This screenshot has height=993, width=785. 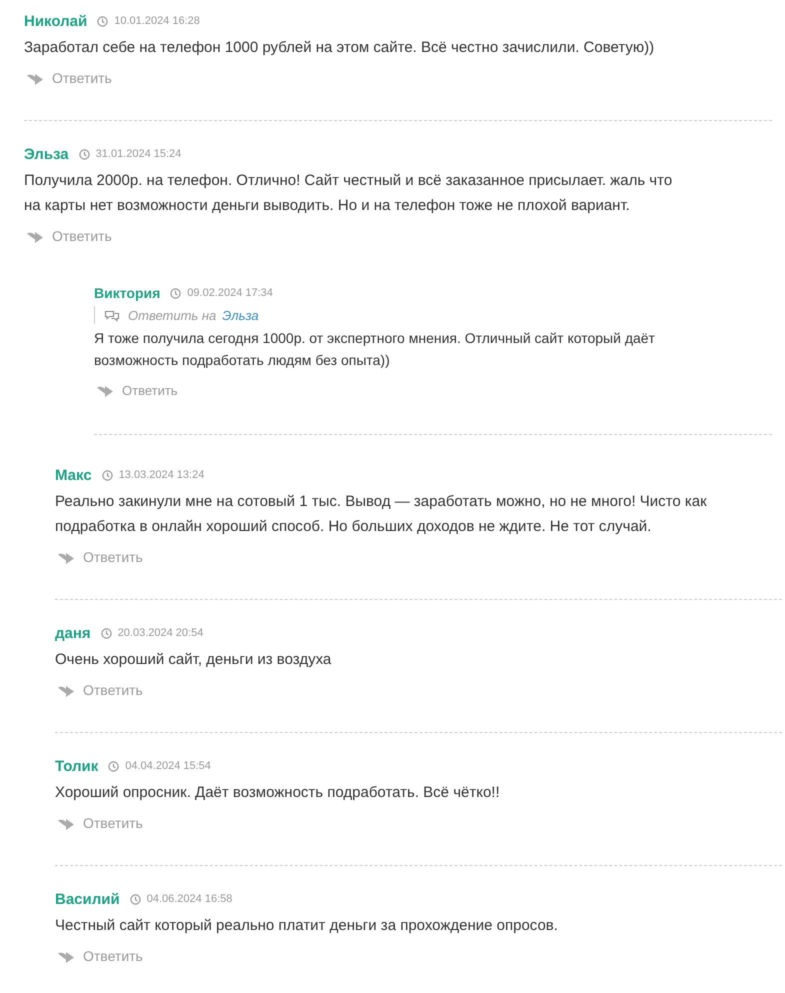 I want to click on comment-text: Очень хороший сайт, деньги из воздуха, so click(x=193, y=660).